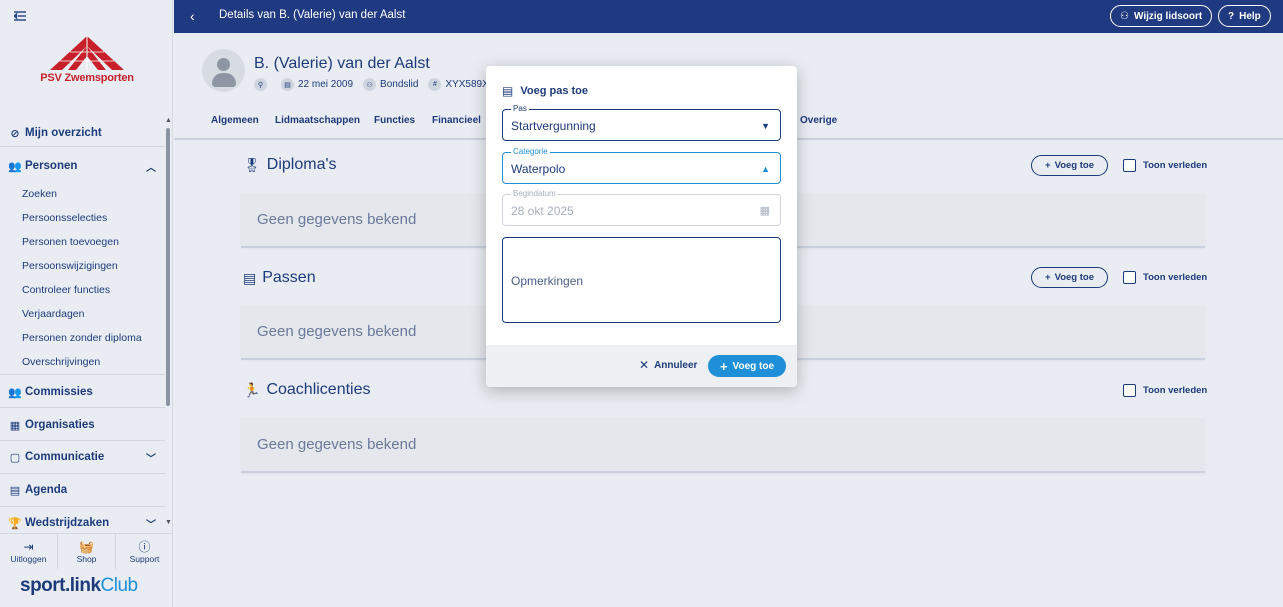 The height and width of the screenshot is (607, 1283). Describe the element at coordinates (765, 126) in the screenshot. I see `caret-down-icon: ▼` at that location.